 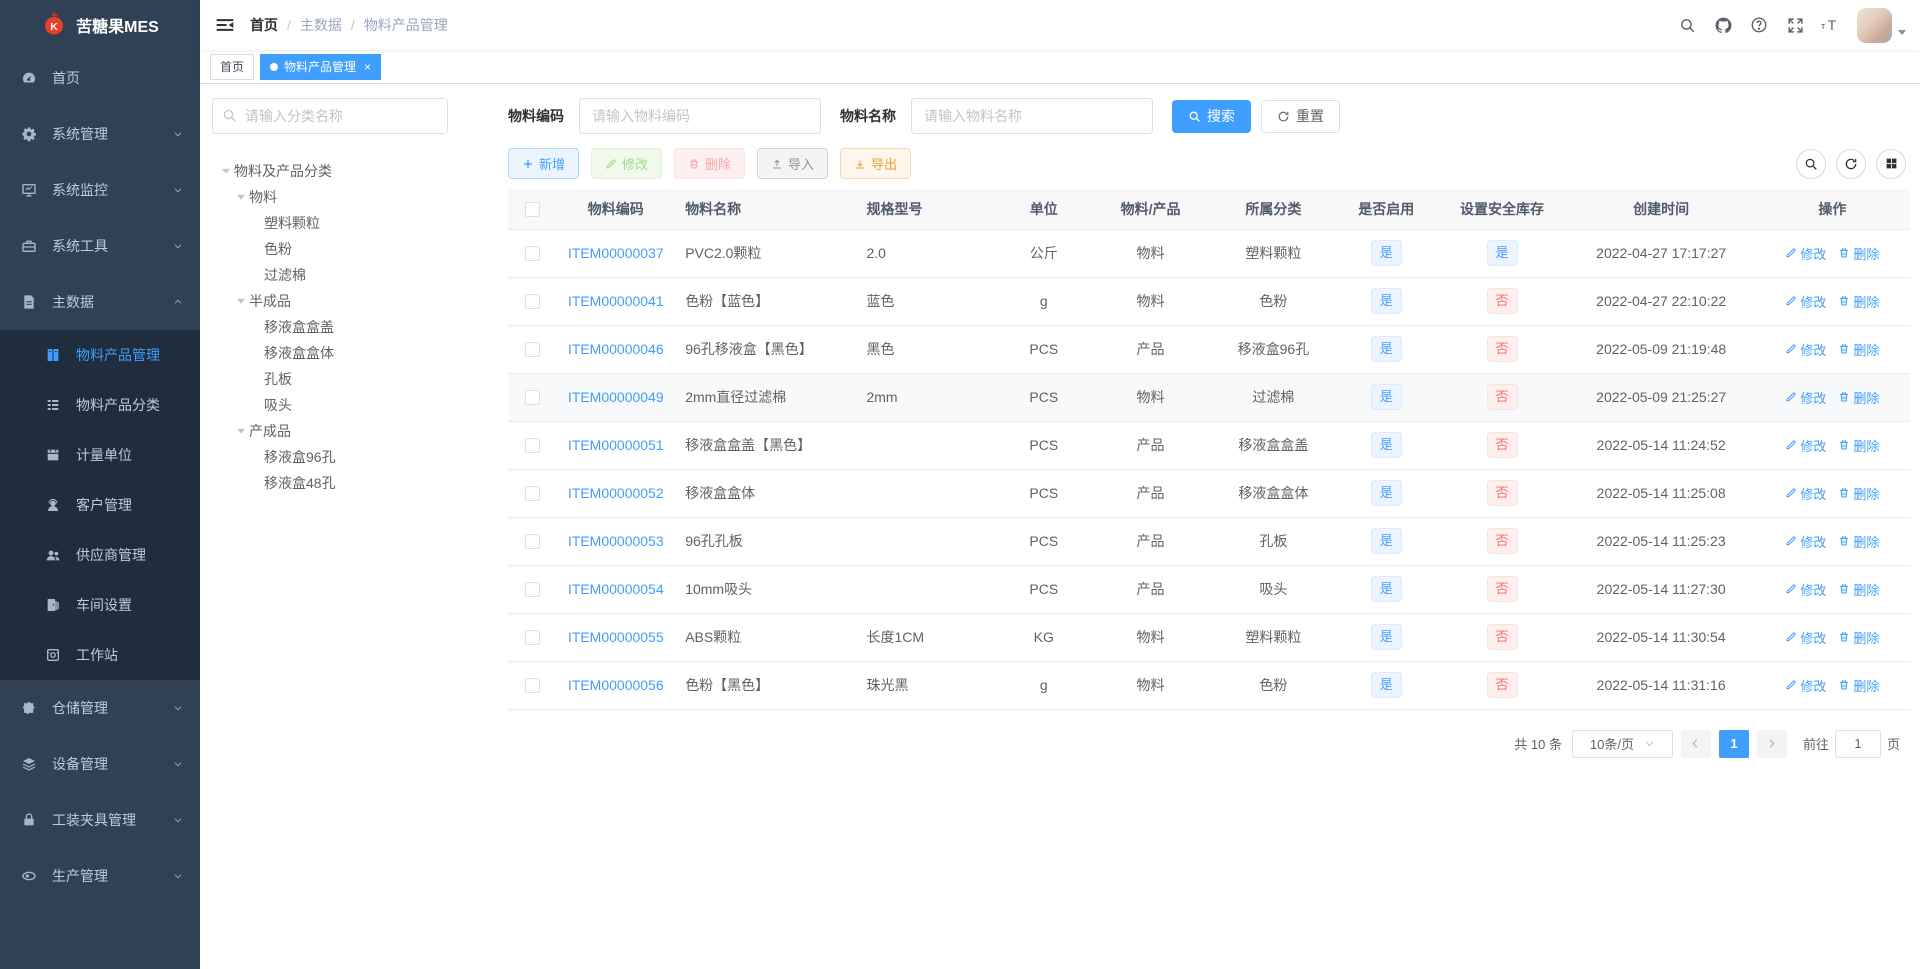 What do you see at coordinates (627, 163) in the screenshot?
I see `edit-button: 修改` at bounding box center [627, 163].